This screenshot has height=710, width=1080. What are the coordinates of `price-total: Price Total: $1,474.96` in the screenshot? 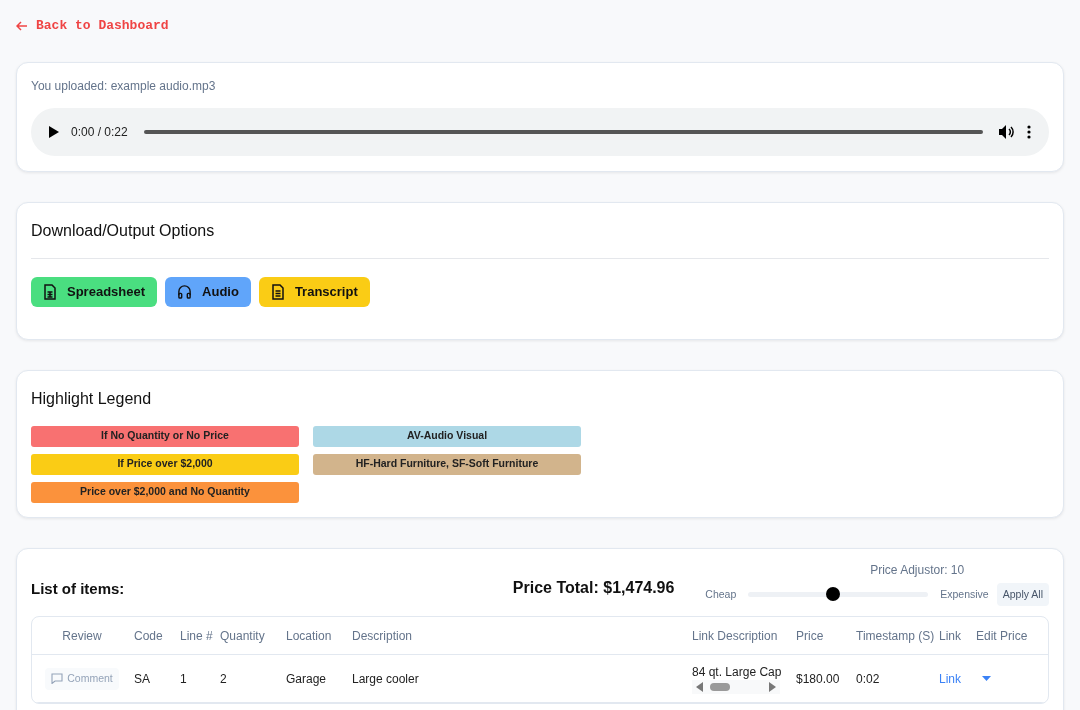 It's located at (594, 588).